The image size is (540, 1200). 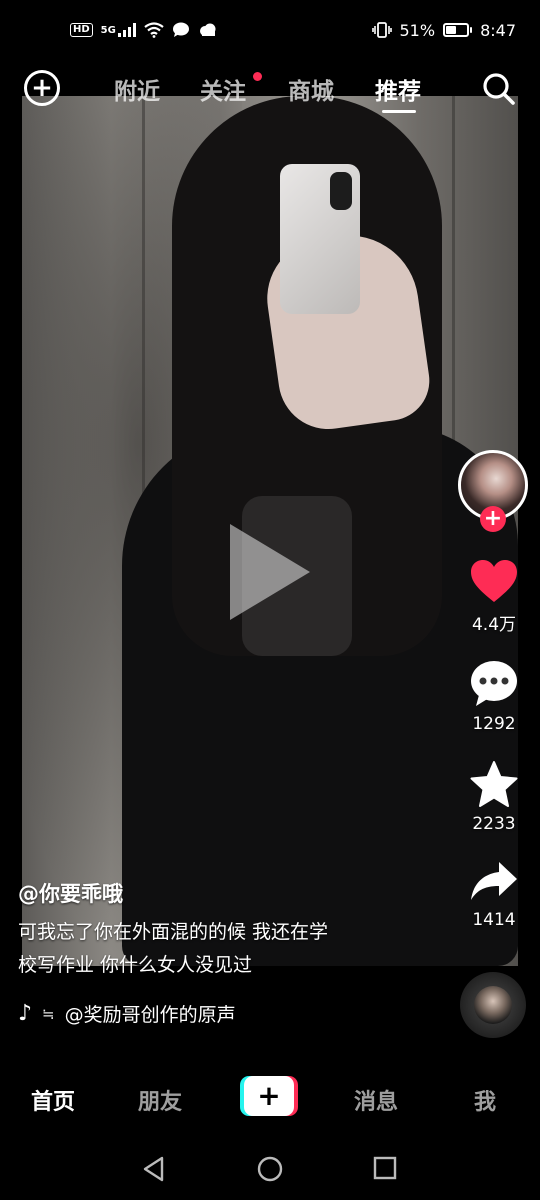 I want to click on signal-icon, so click(x=126, y=30).